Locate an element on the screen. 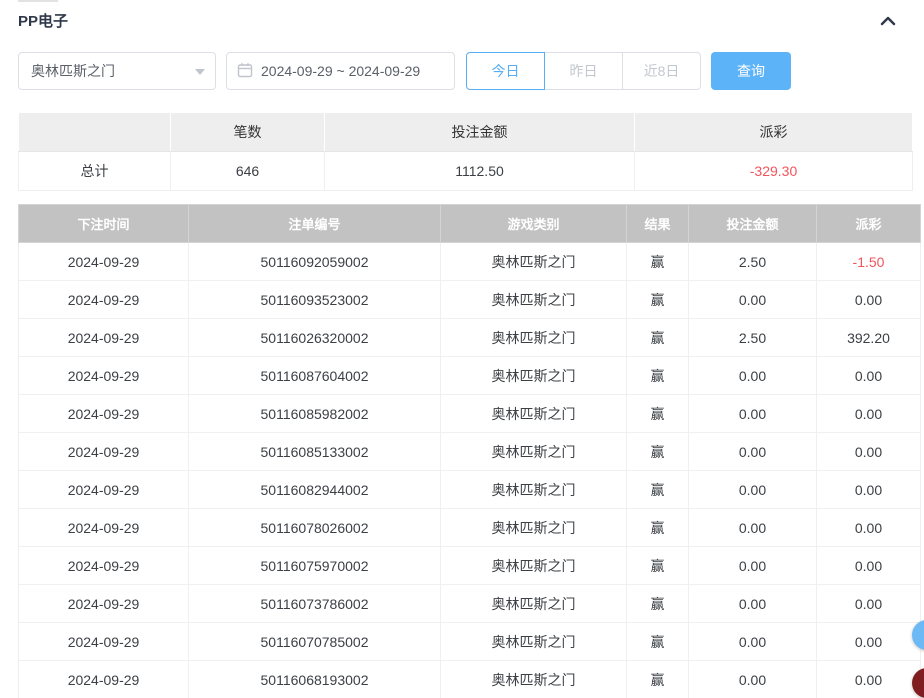 The image size is (924, 698). header-bet-id: 注单编号 is located at coordinates (314, 223).